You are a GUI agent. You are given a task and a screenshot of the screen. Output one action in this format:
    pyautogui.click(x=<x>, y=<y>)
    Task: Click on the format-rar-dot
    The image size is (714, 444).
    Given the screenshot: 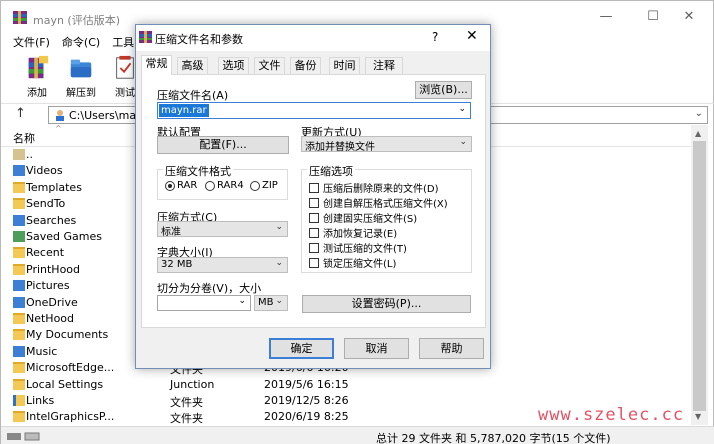 What is the action you would take?
    pyautogui.click(x=170, y=185)
    